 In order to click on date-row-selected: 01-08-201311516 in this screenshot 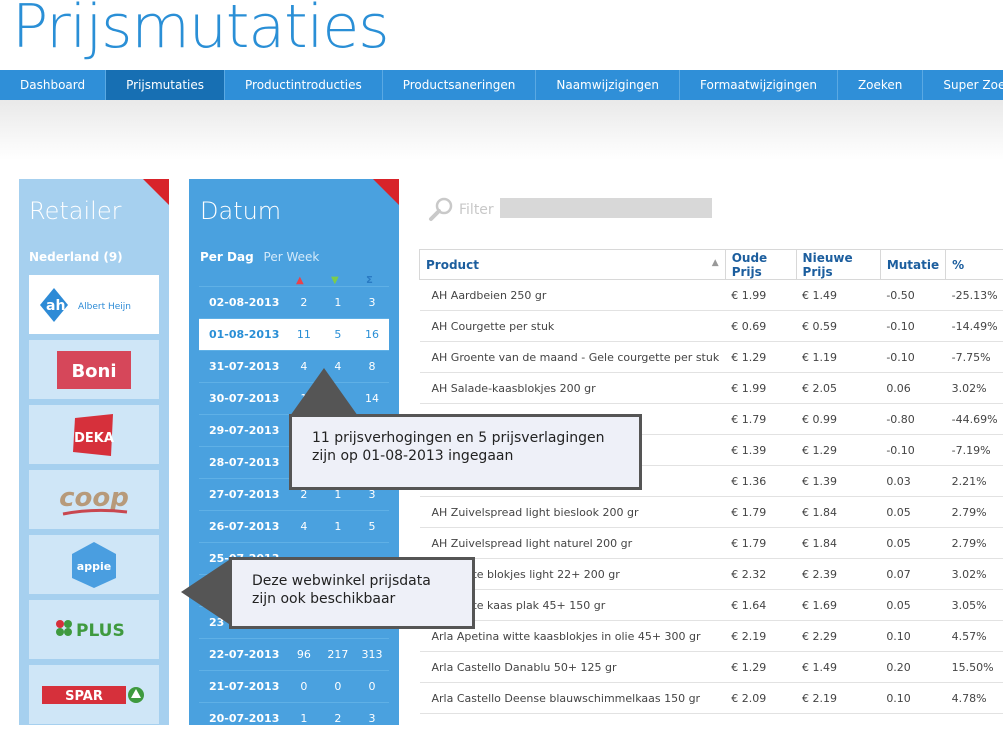, I will do `click(294, 334)`.